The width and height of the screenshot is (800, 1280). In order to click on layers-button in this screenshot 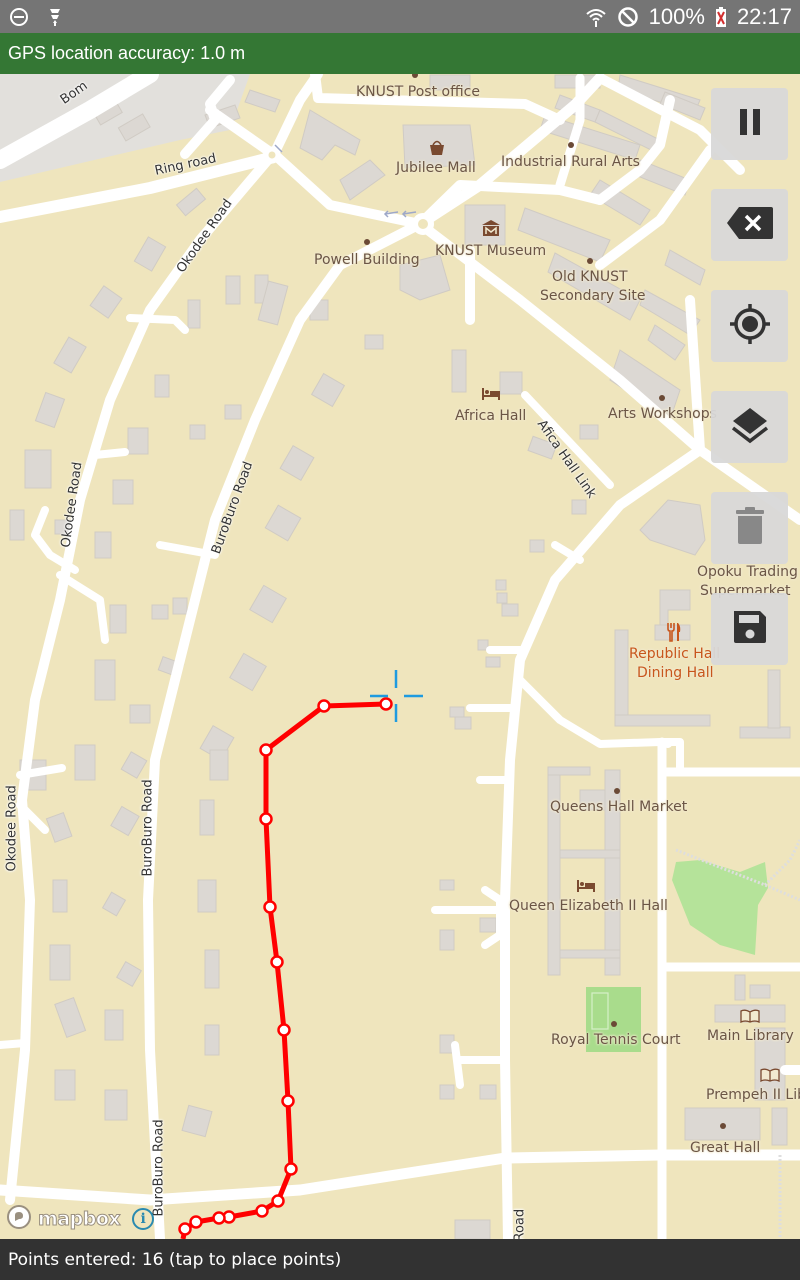, I will do `click(749, 427)`.